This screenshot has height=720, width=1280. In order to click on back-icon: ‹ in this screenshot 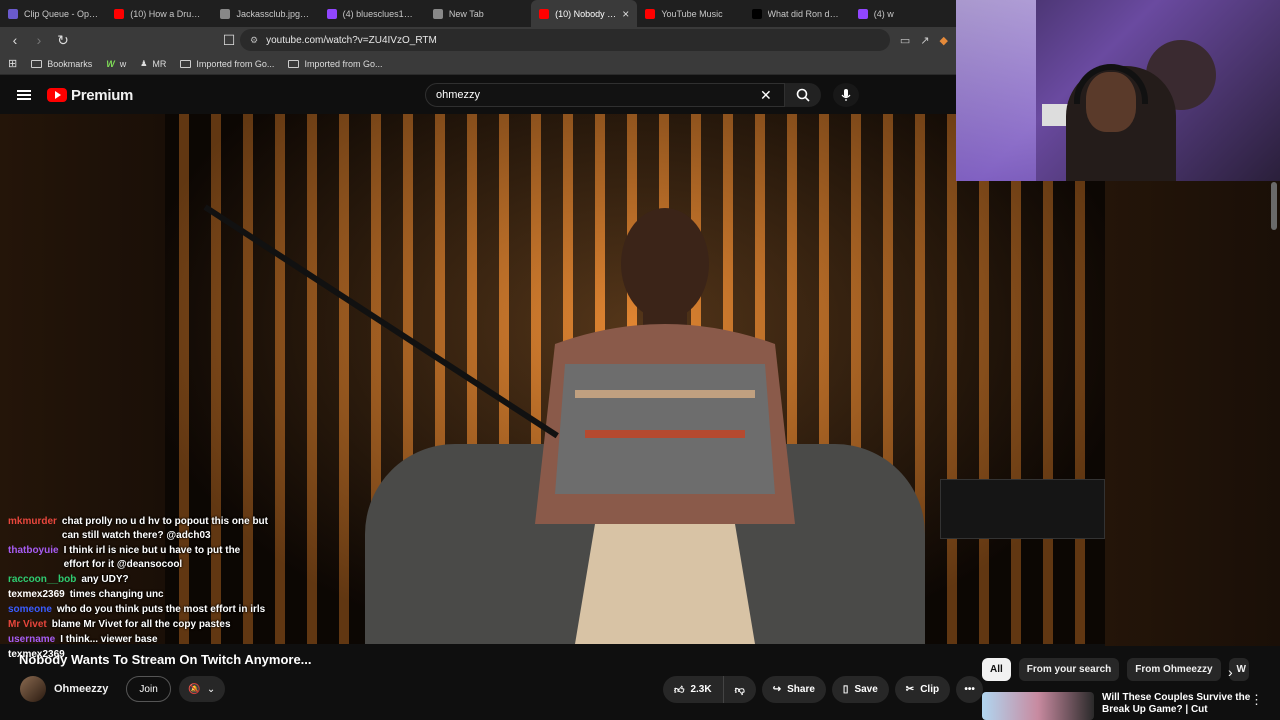, I will do `click(15, 40)`.